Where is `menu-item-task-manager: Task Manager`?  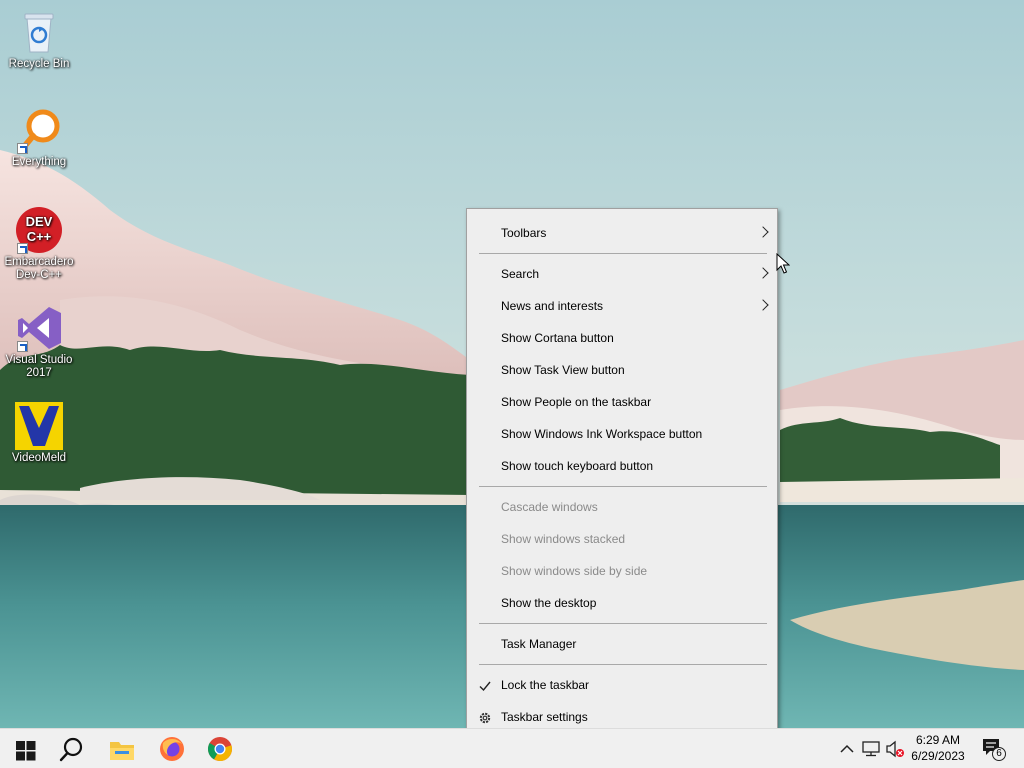 menu-item-task-manager: Task Manager is located at coordinates (622, 644).